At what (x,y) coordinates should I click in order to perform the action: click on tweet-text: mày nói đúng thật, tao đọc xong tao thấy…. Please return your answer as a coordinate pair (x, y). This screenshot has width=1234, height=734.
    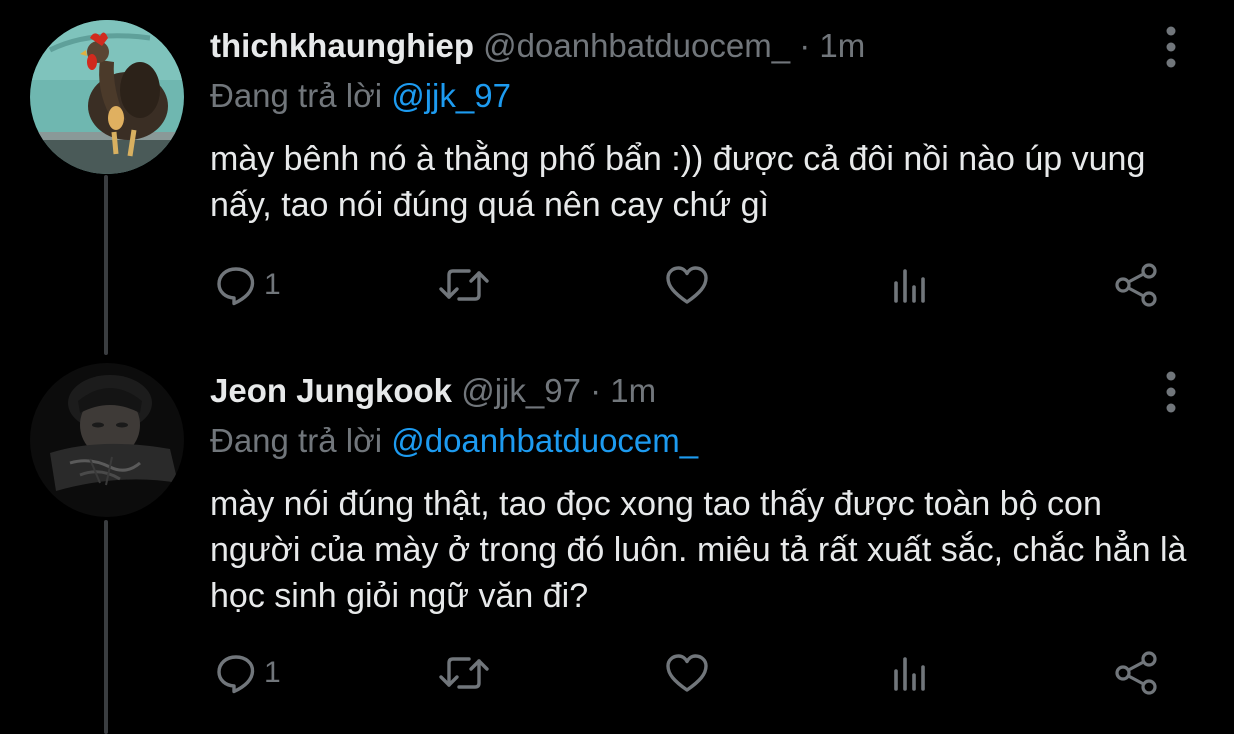
    Looking at the image, I should click on (698, 550).